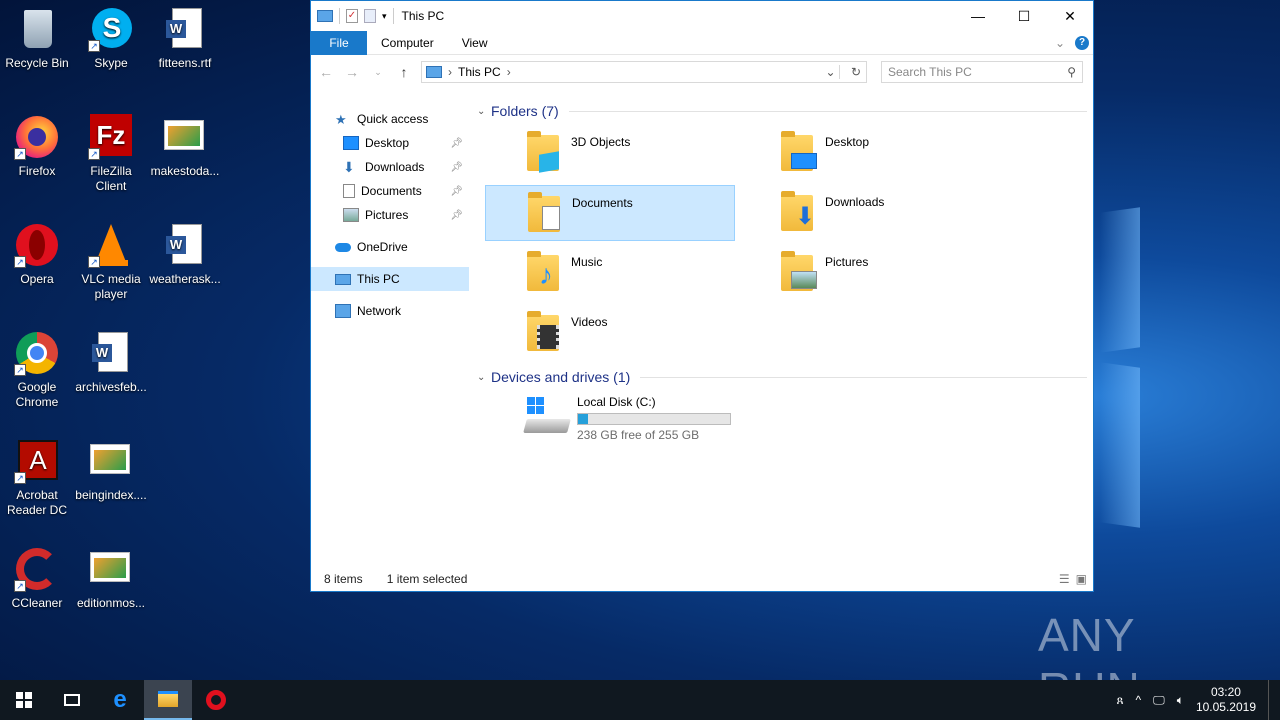  Describe the element at coordinates (111, 29) in the screenshot. I see `skype-icon: S ↗` at that location.